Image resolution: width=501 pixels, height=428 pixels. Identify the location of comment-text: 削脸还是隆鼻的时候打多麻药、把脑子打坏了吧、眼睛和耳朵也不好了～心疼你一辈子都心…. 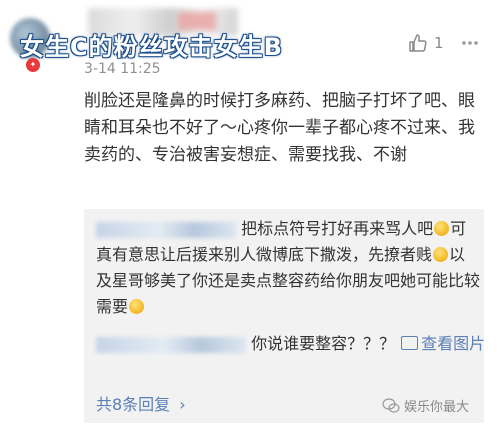
(279, 128).